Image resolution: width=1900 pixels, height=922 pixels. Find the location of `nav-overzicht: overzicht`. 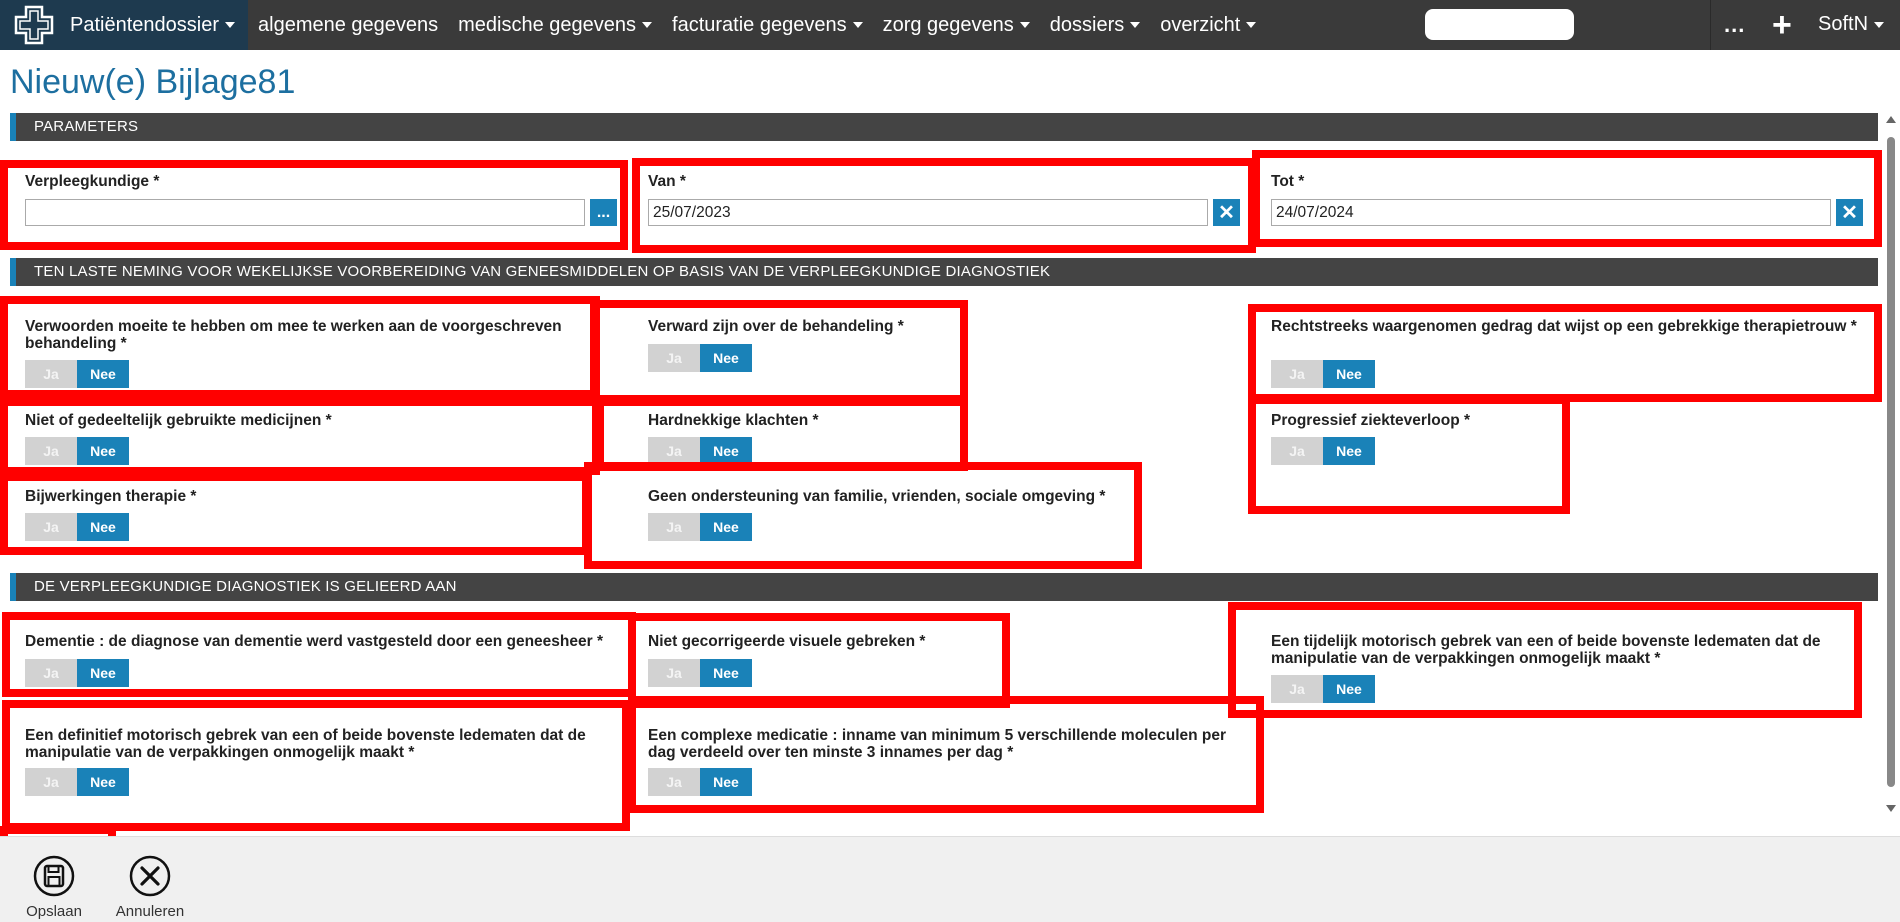

nav-overzicht: overzicht is located at coordinates (1208, 25).